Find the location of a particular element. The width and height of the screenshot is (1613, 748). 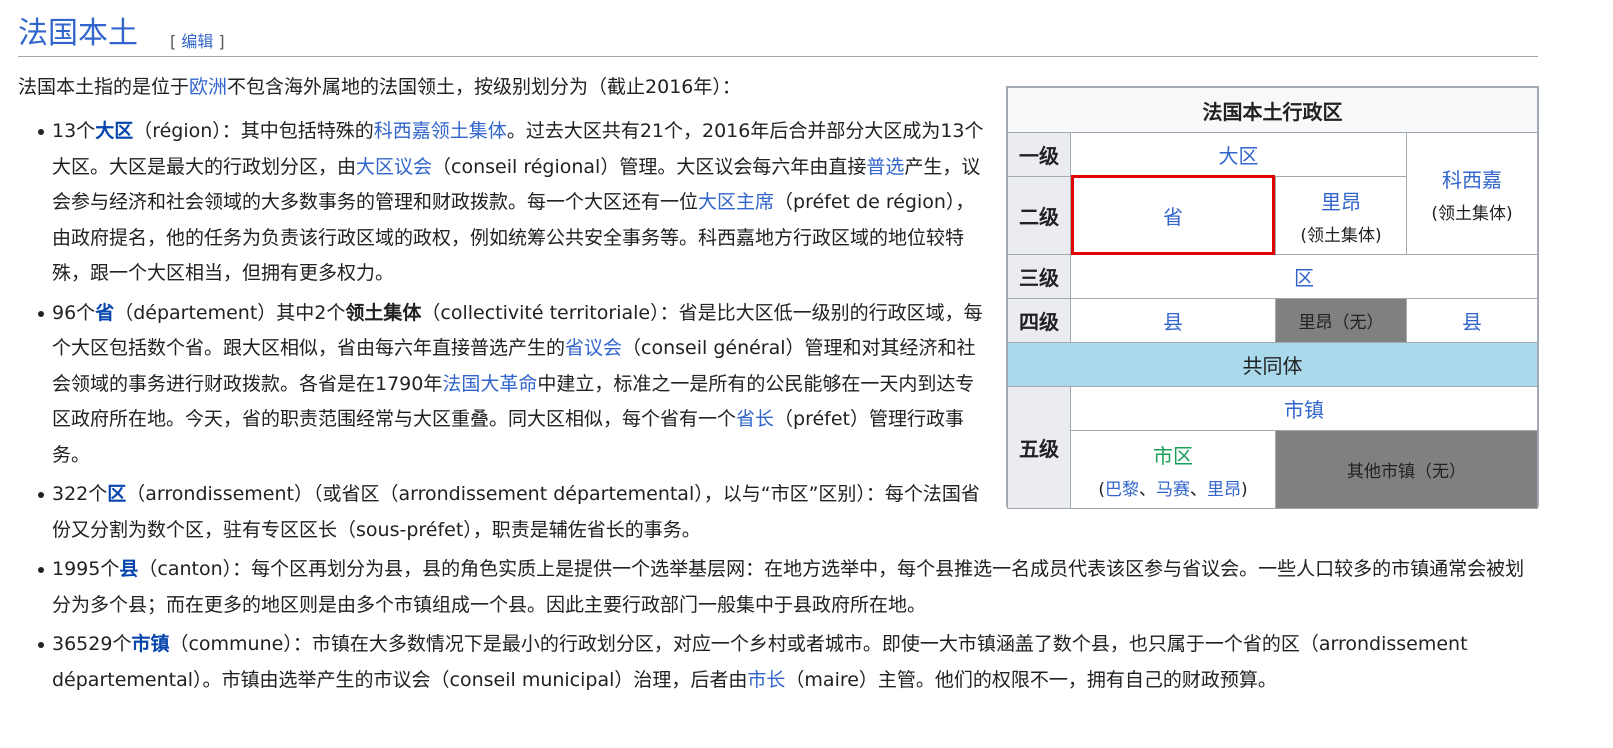

level-2-label: 二级 is located at coordinates (1039, 215).